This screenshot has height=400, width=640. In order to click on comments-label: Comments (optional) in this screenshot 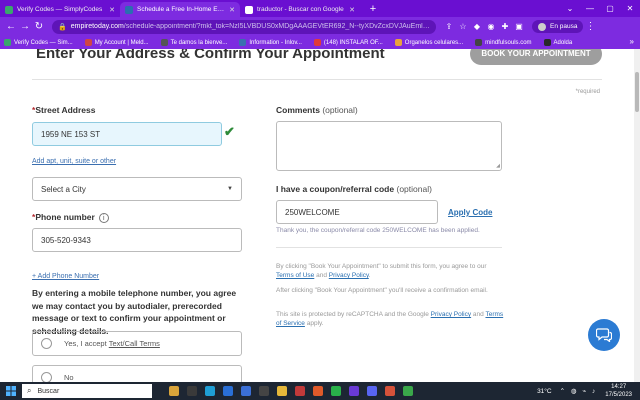, I will do `click(317, 110)`.